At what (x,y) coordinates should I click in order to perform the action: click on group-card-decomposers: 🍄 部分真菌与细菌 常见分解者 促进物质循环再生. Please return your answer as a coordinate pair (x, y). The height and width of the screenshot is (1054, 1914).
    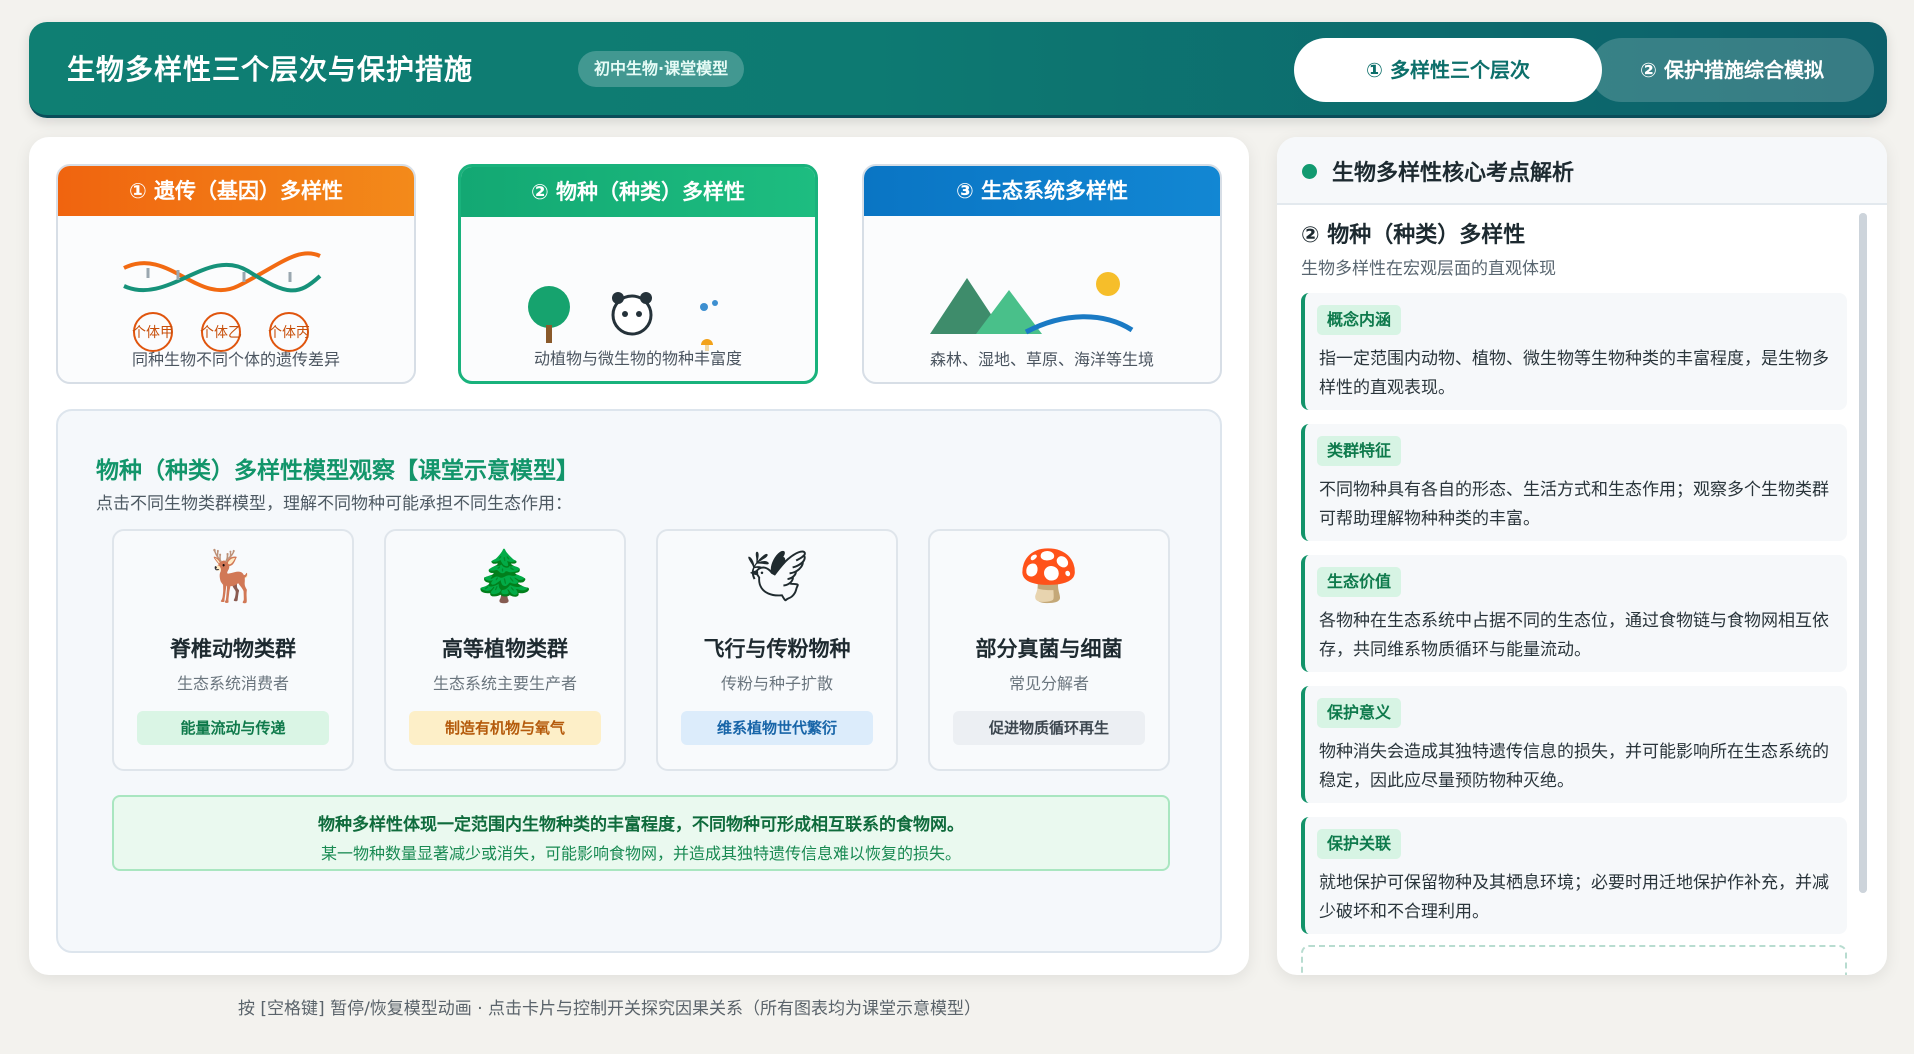
    Looking at the image, I should click on (1049, 650).